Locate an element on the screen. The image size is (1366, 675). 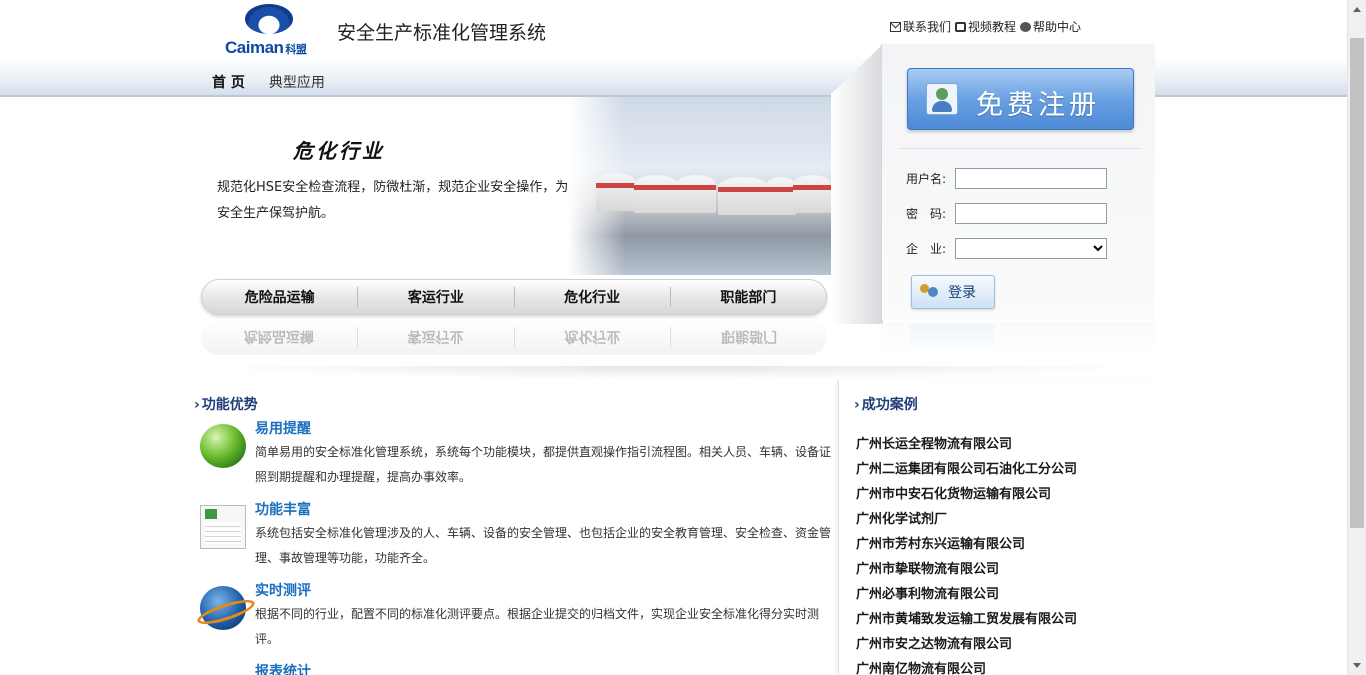
case-item: 广州二运集团有限公司石油化工分公司 is located at coordinates (966, 472).